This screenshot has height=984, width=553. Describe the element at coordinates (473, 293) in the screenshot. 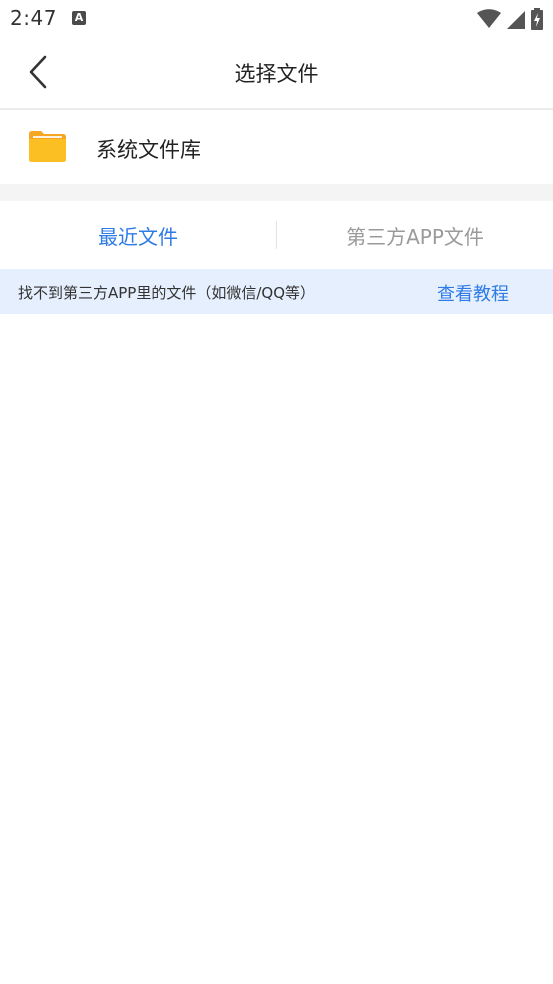

I see `view-tutorial-link: 查看教程` at that location.